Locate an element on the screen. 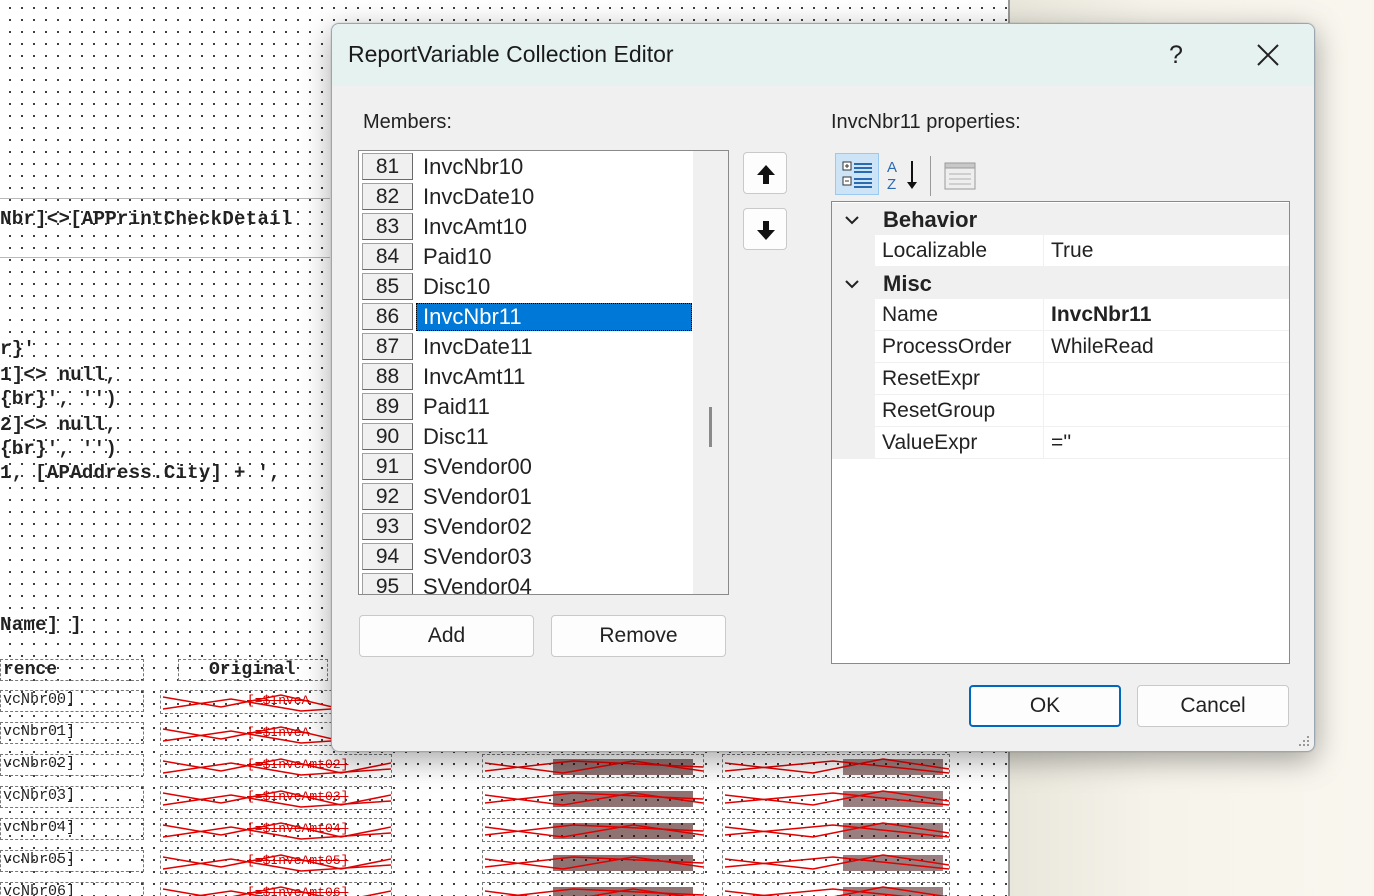 The width and height of the screenshot is (1374, 896). member-row: 90 Disc11 is located at coordinates (525, 437).